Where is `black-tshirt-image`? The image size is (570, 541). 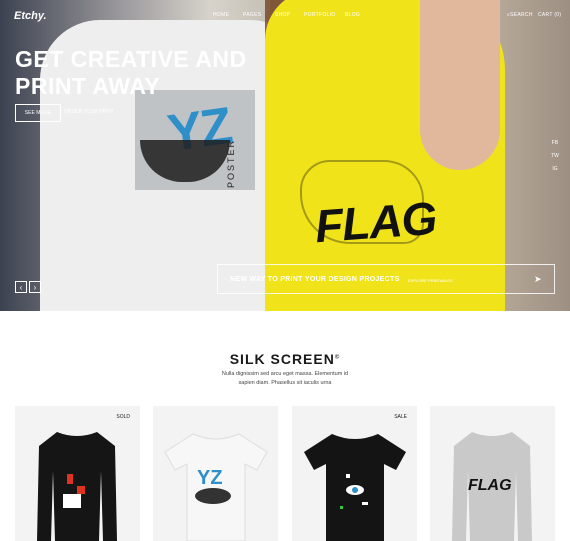 black-tshirt-image is located at coordinates (355, 487).